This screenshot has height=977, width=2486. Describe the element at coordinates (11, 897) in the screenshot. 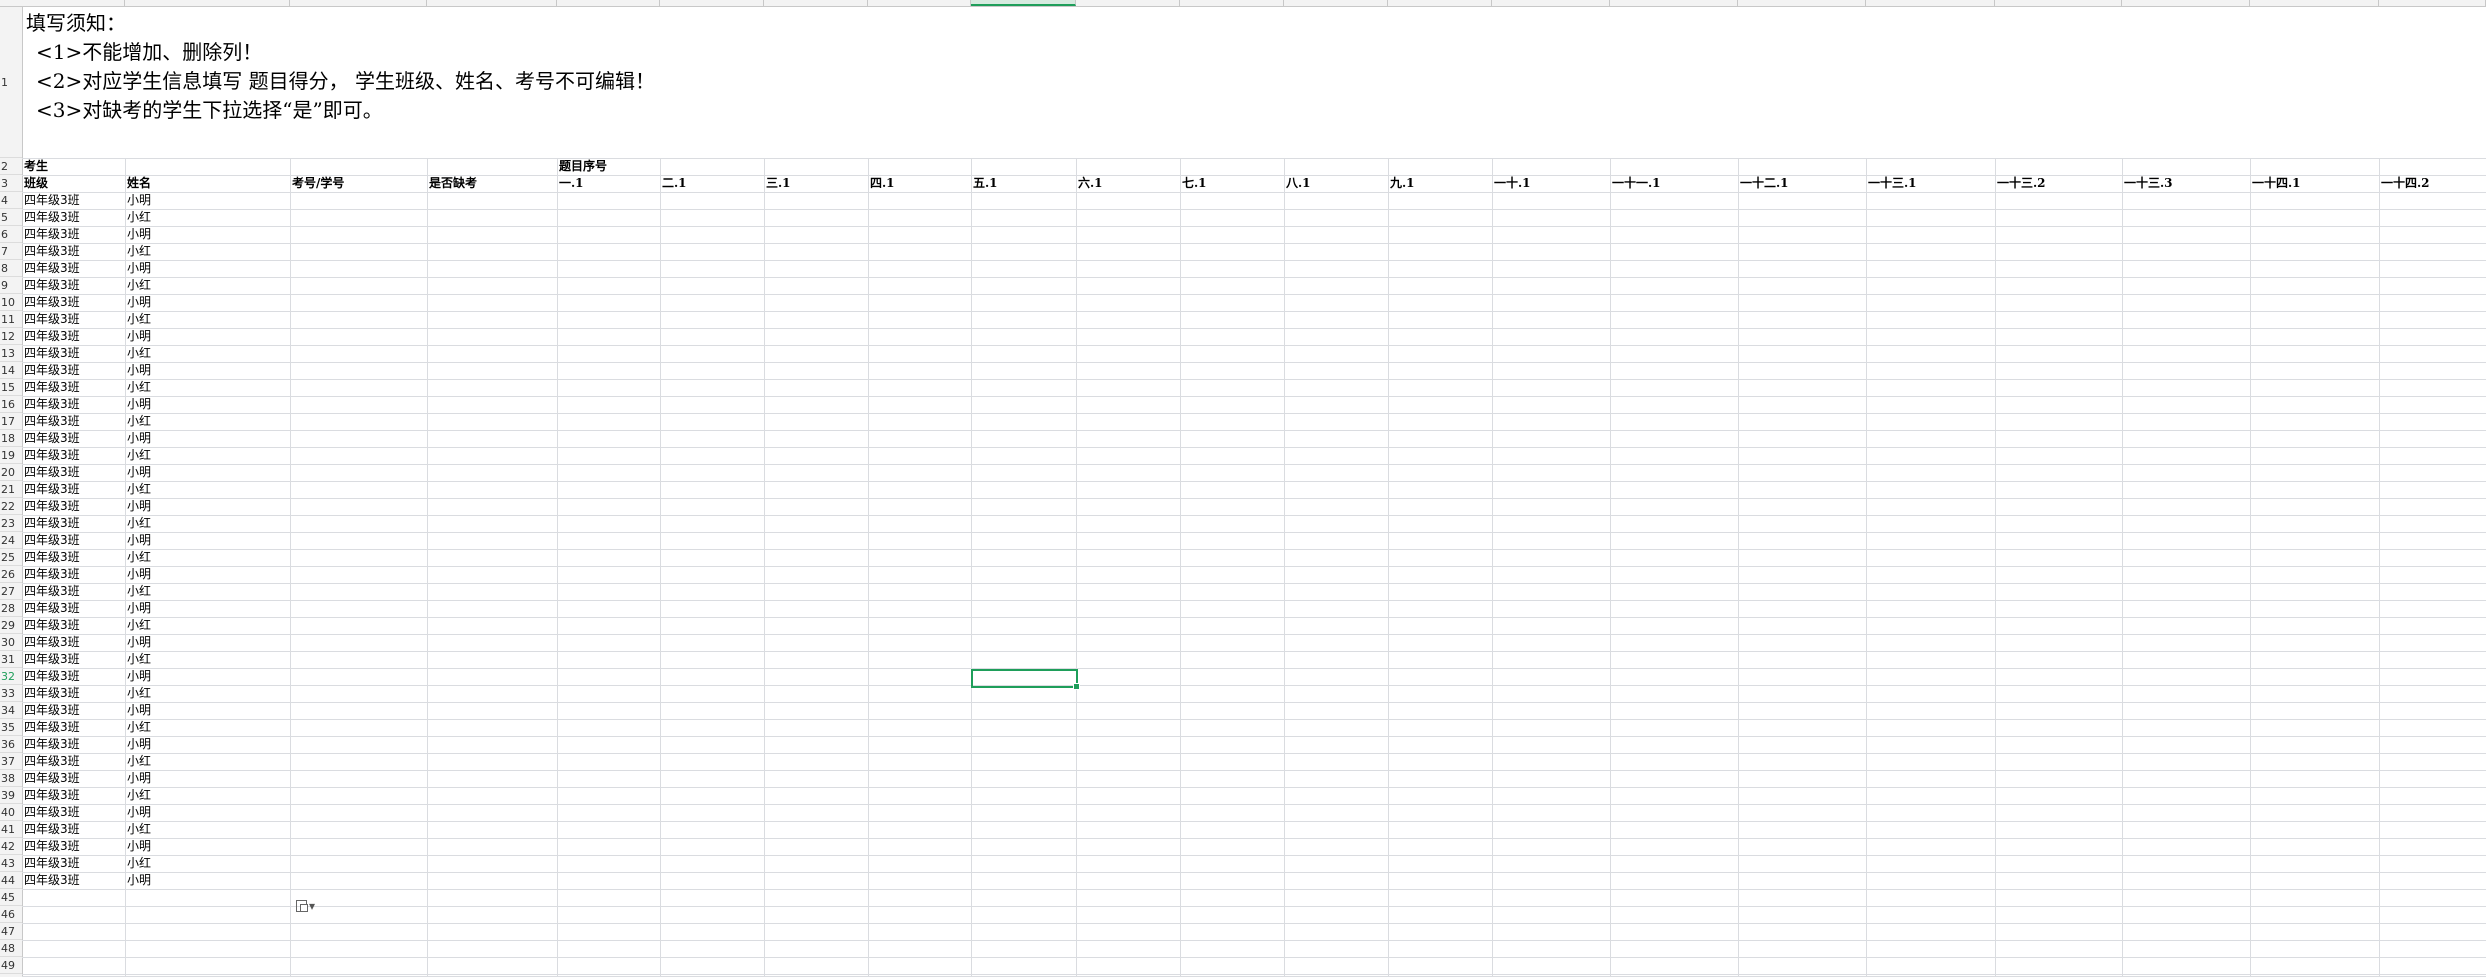

I see `row-number: 45` at that location.